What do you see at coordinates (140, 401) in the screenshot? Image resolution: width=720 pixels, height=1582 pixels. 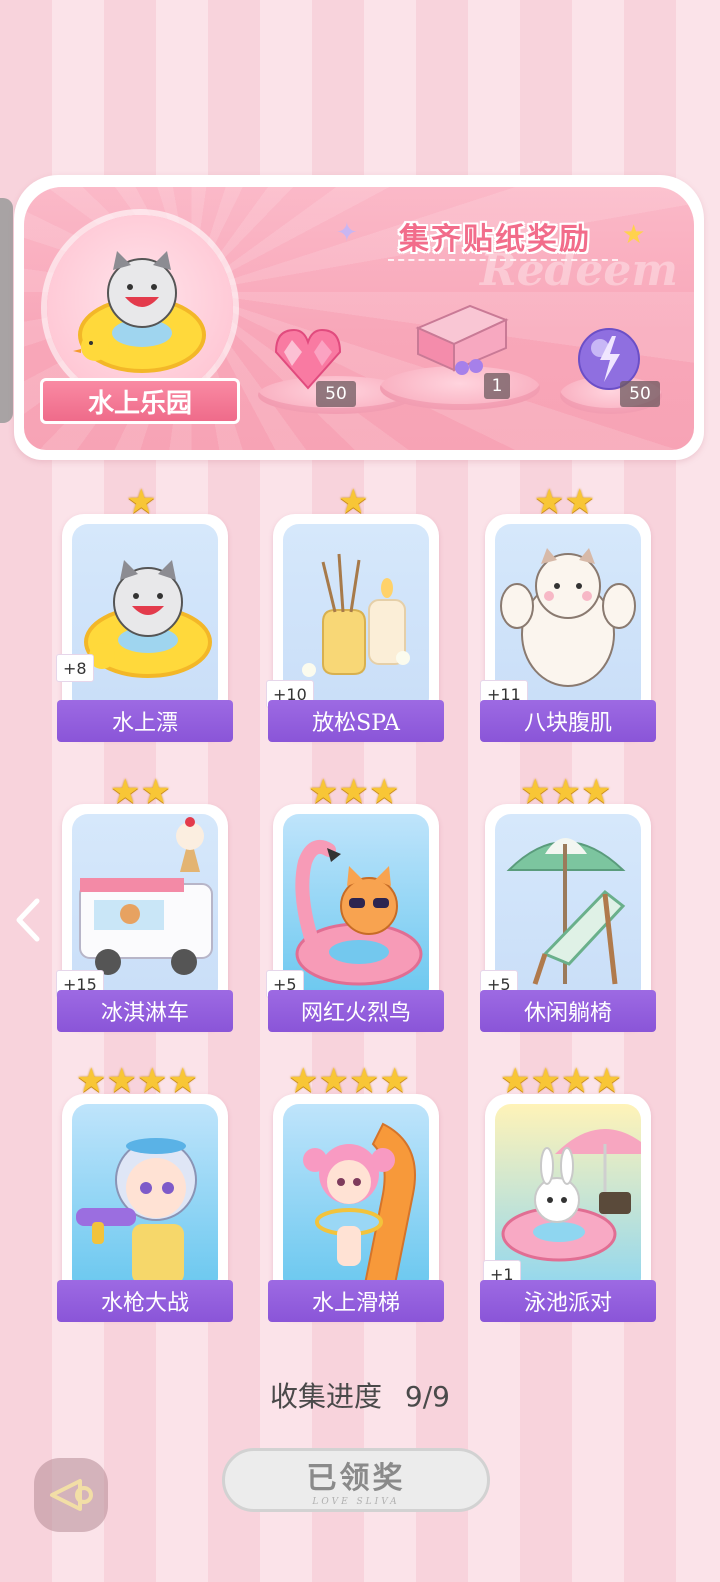 I see `album-name-label: 水上乐园` at bounding box center [140, 401].